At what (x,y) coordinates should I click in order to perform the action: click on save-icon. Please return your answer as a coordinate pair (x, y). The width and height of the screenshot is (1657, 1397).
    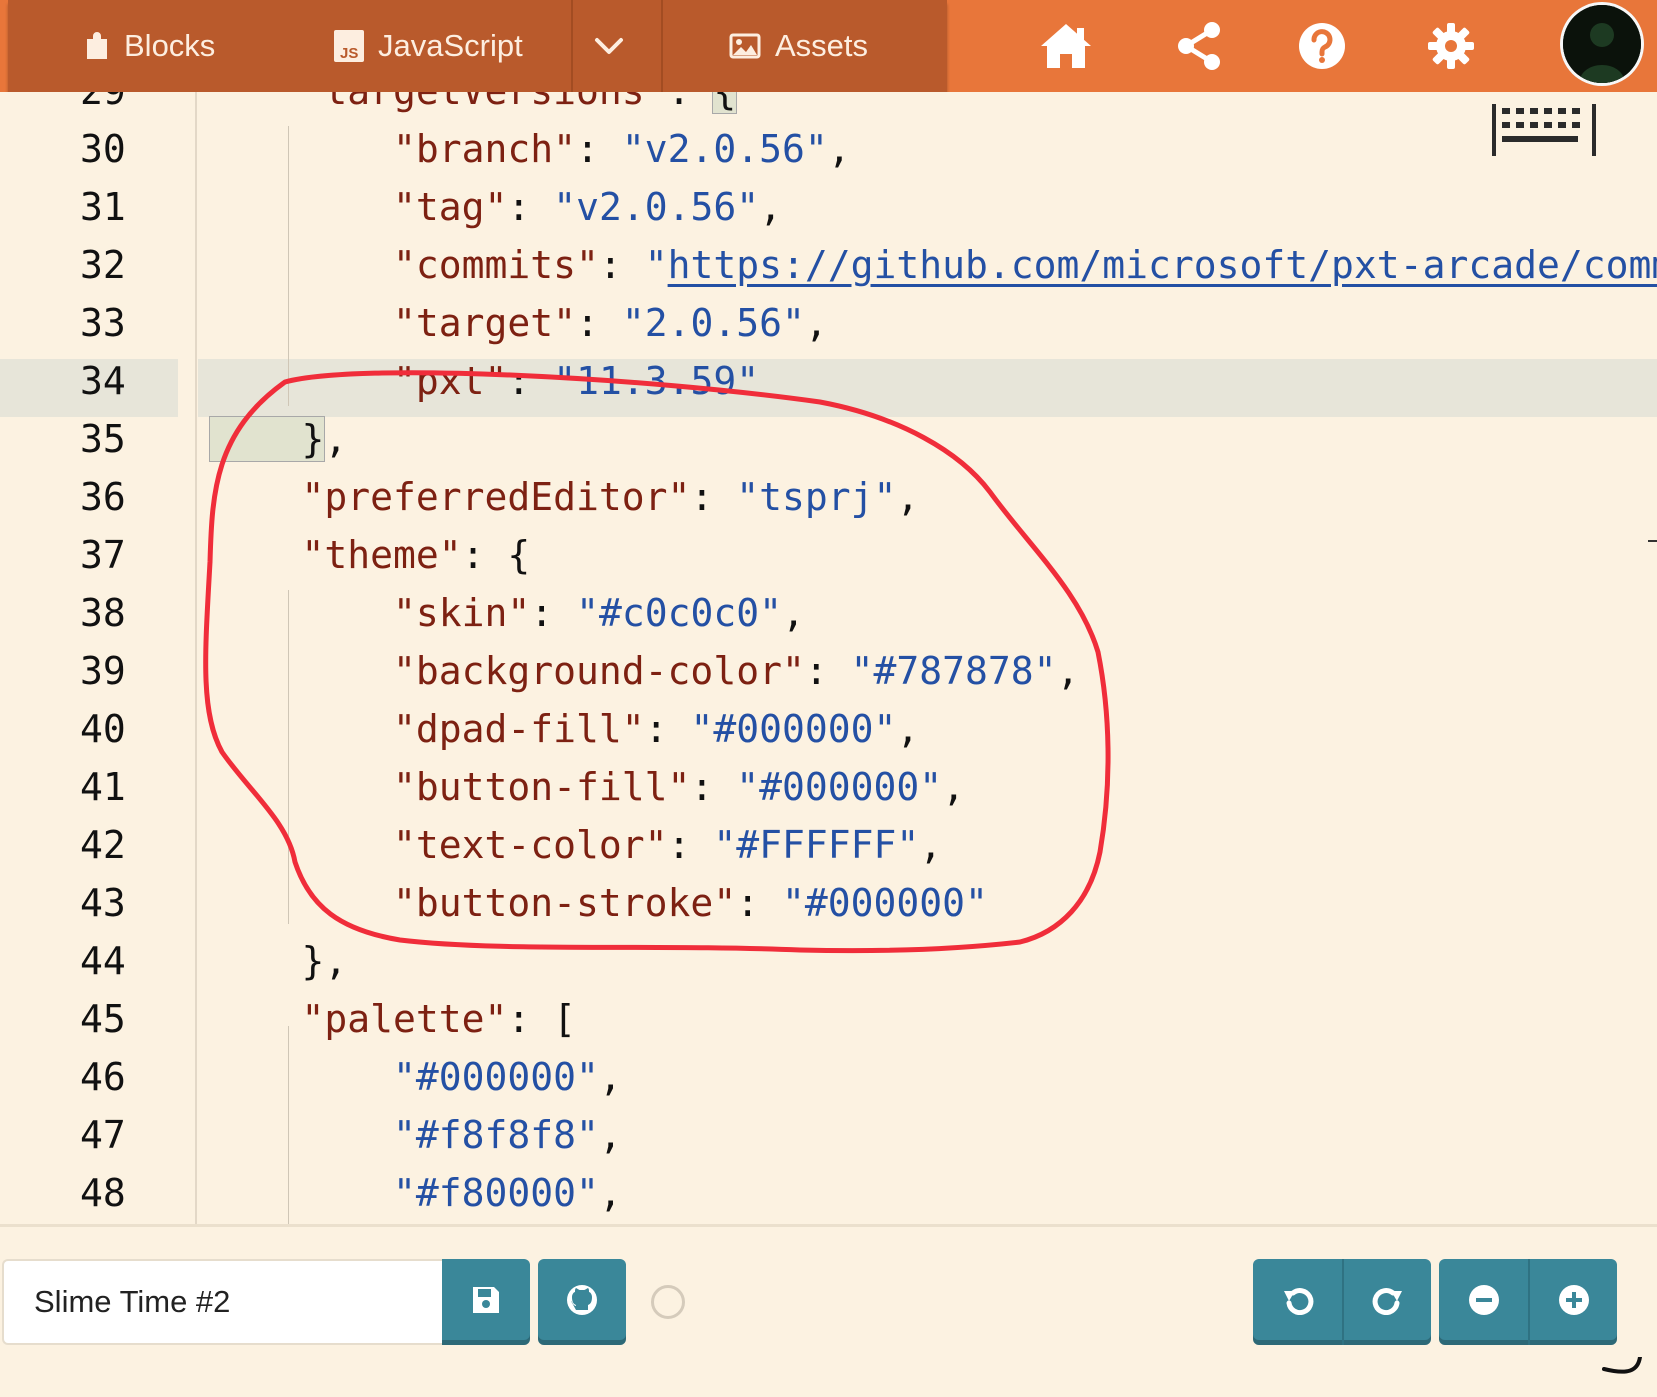
    Looking at the image, I should click on (486, 1302).